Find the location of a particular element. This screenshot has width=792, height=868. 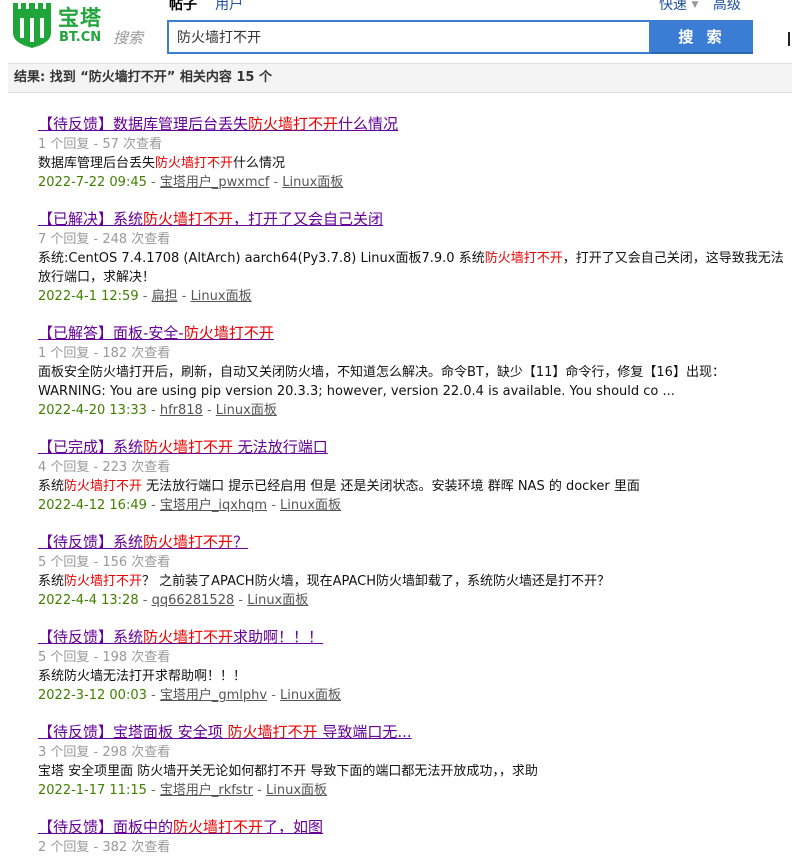

result-date: 2022-4-20 13:33 is located at coordinates (92, 410).